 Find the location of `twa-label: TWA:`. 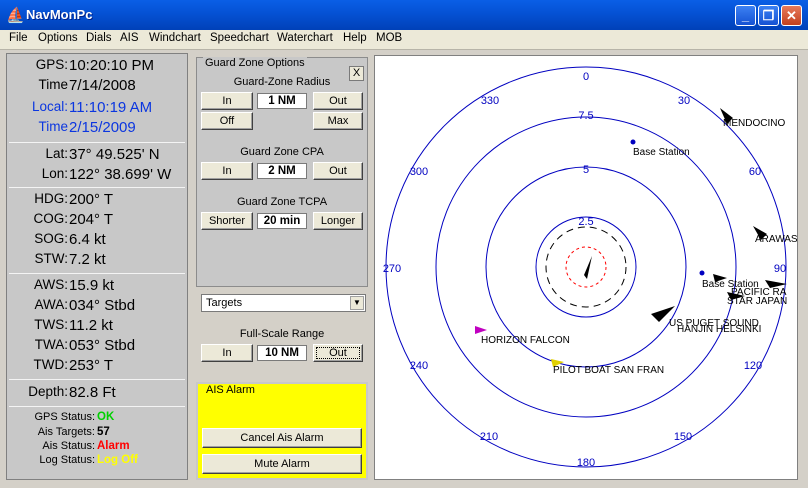

twa-label: TWA: is located at coordinates (51, 344).